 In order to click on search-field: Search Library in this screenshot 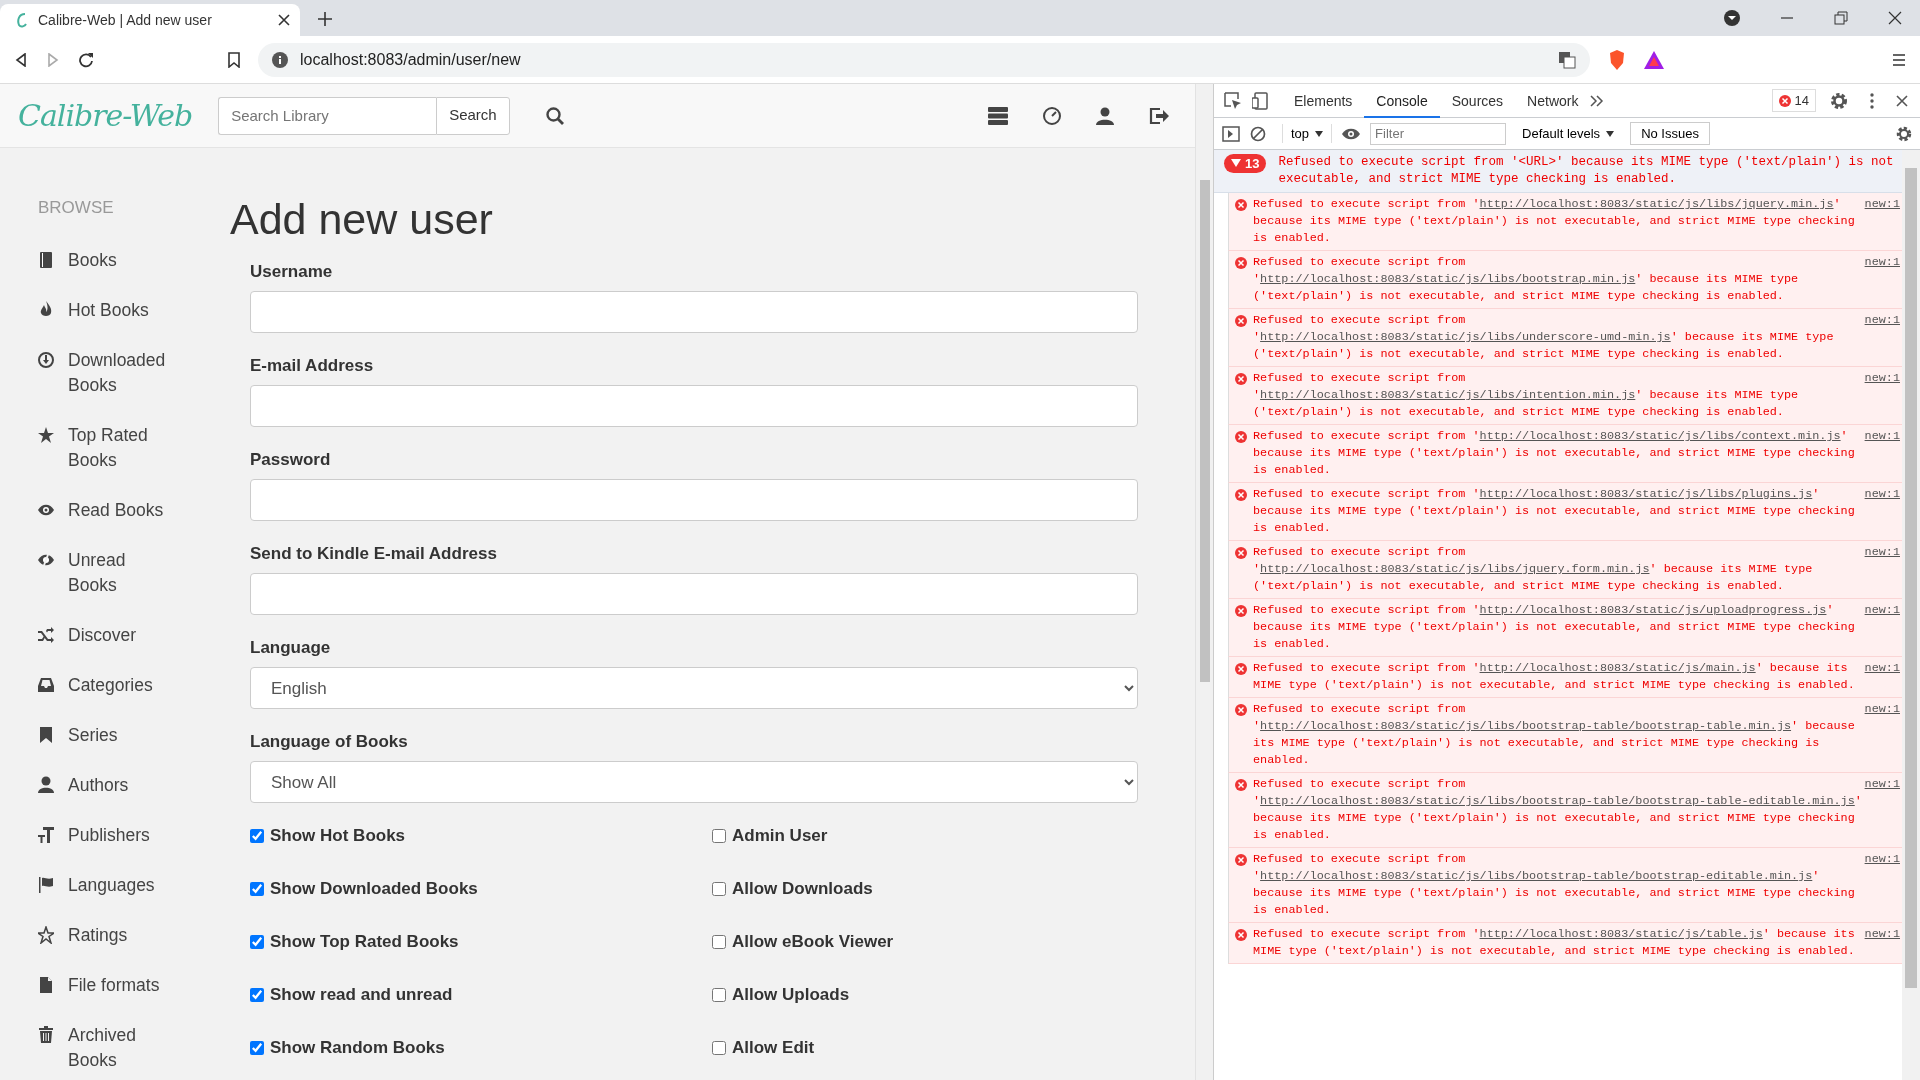, I will do `click(327, 115)`.